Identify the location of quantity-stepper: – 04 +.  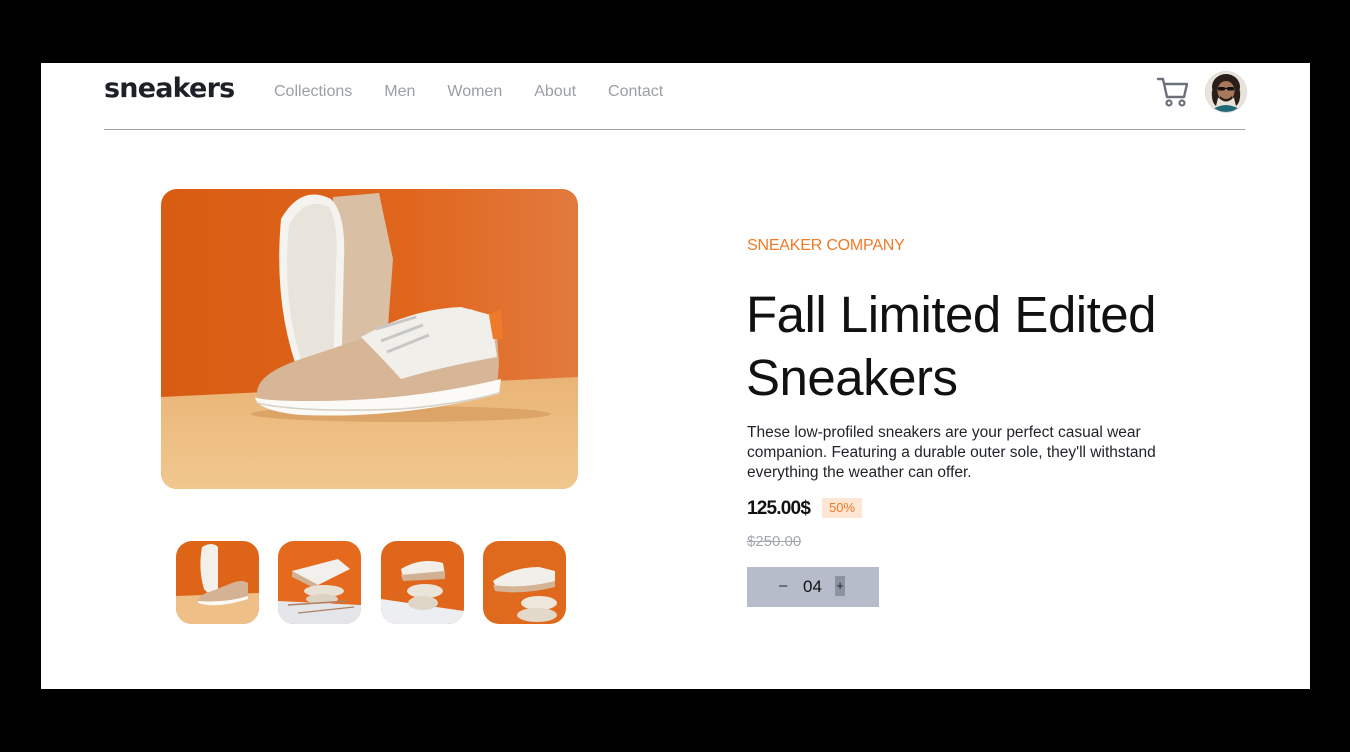
(813, 587).